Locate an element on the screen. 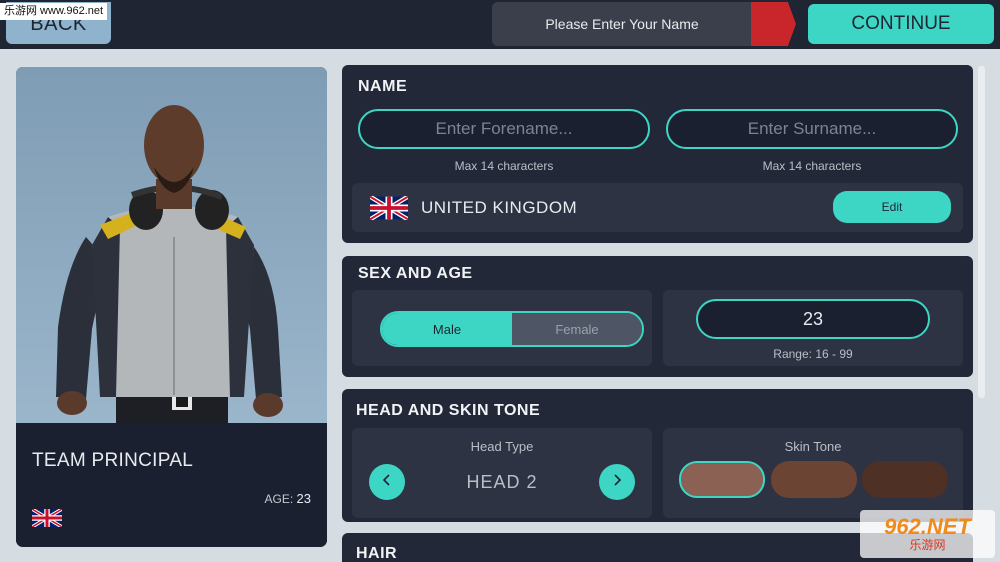 This screenshot has width=1000, height=562. logo-text: 962.NET is located at coordinates (927, 526).